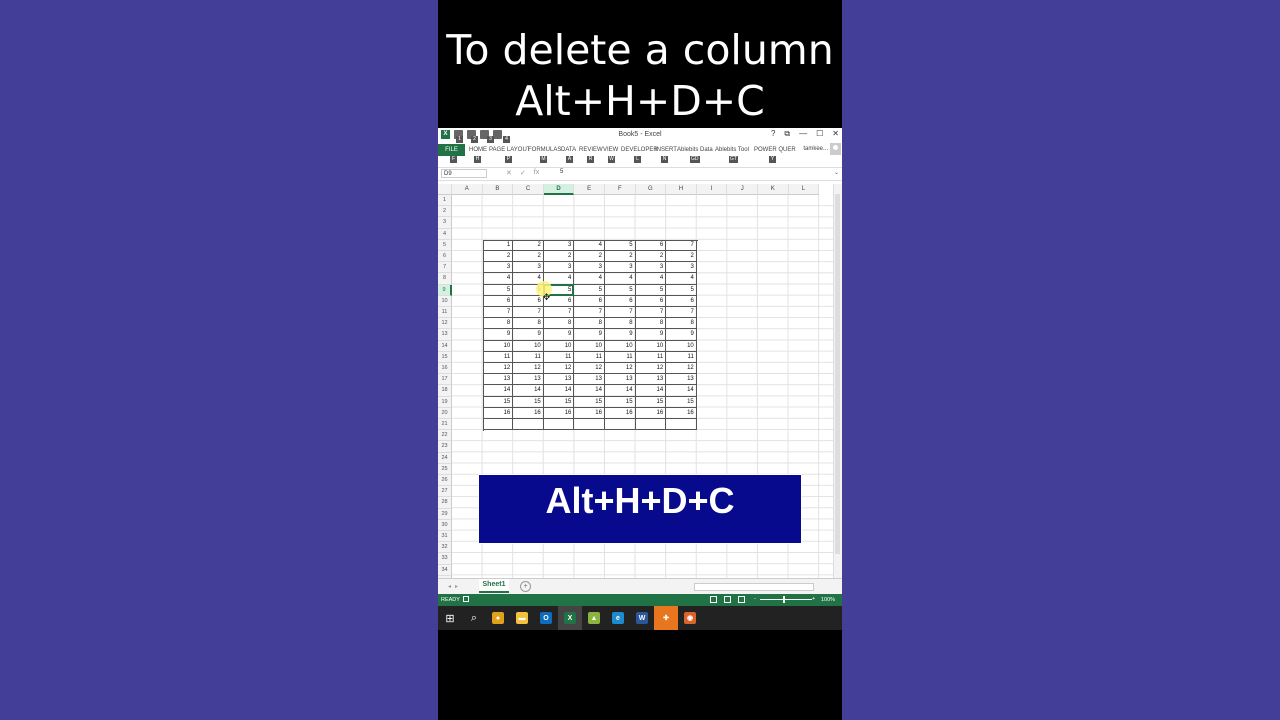 Image resolution: width=1280 pixels, height=720 pixels. Describe the element at coordinates (741, 599) in the screenshot. I see `page-break-view-icon` at that location.